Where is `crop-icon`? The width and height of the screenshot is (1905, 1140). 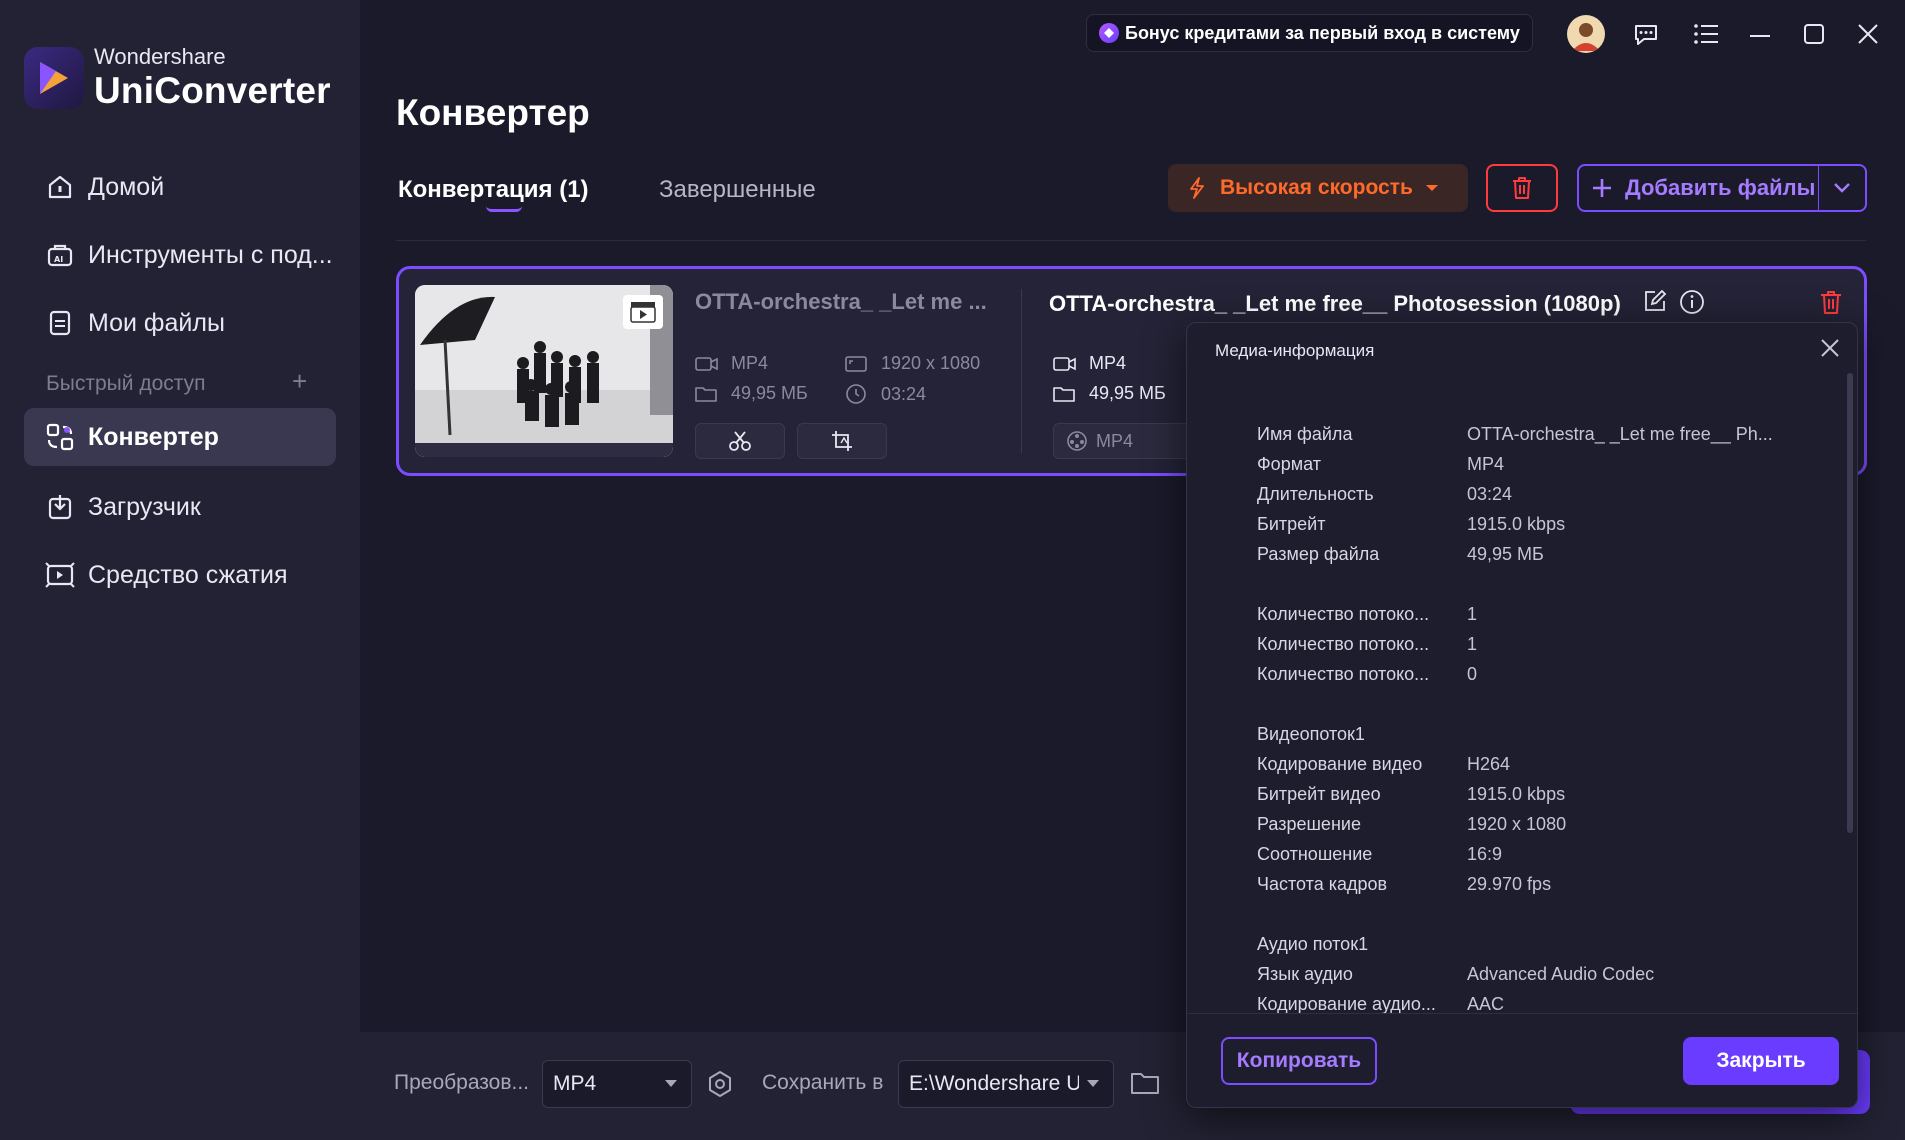 crop-icon is located at coordinates (842, 441).